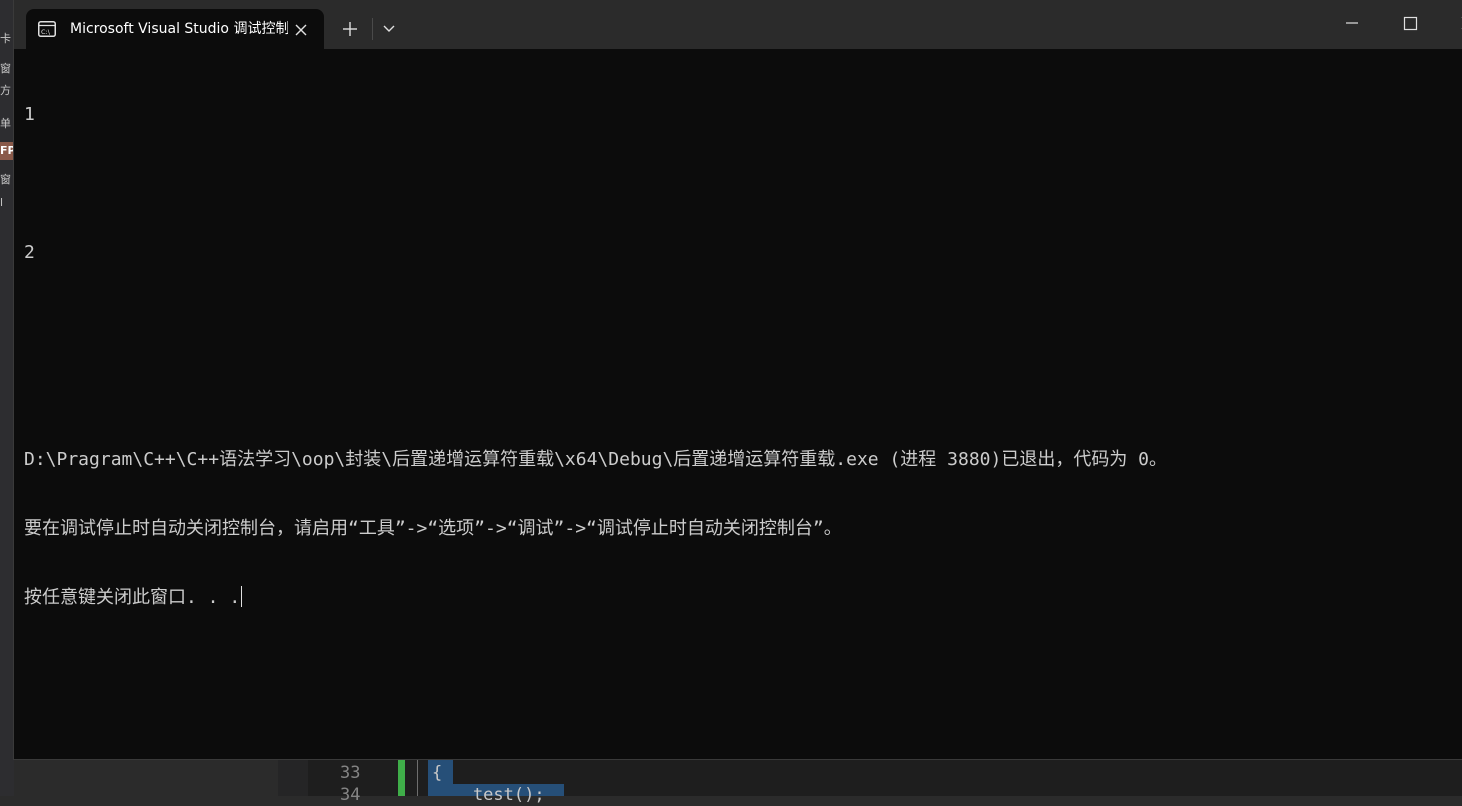 This screenshot has width=1462, height=806. Describe the element at coordinates (29, 114) in the screenshot. I see `console-line: 1` at that location.